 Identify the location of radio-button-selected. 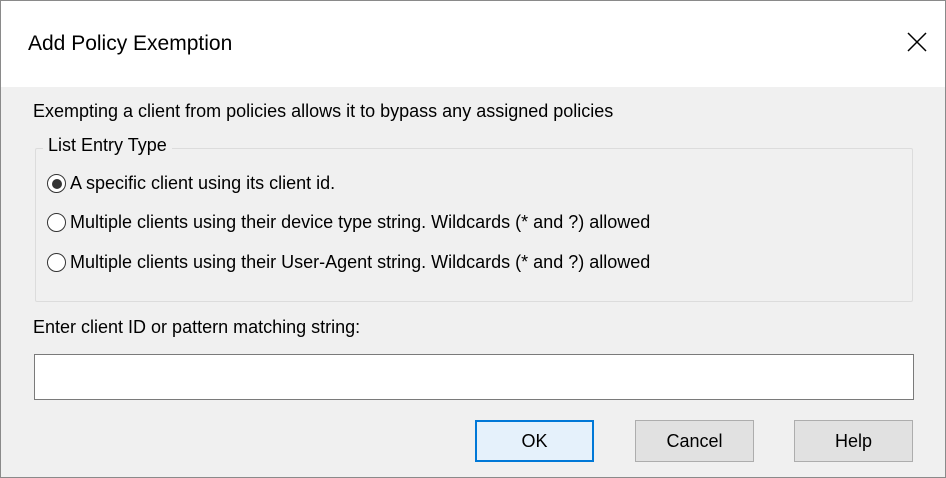
(56, 183).